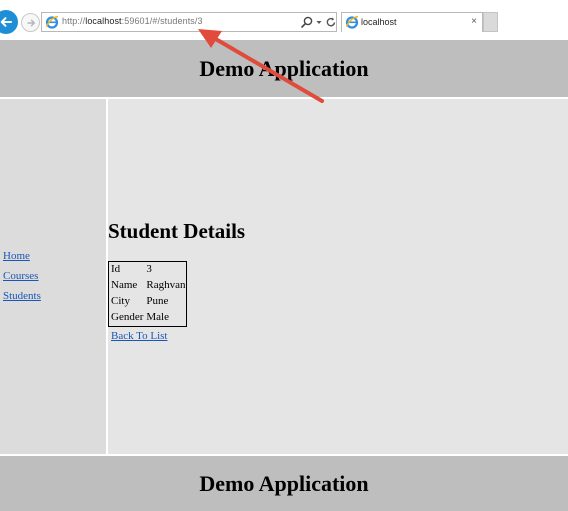 Image resolution: width=568 pixels, height=511 pixels. What do you see at coordinates (331, 22) in the screenshot?
I see `refresh-icon` at bounding box center [331, 22].